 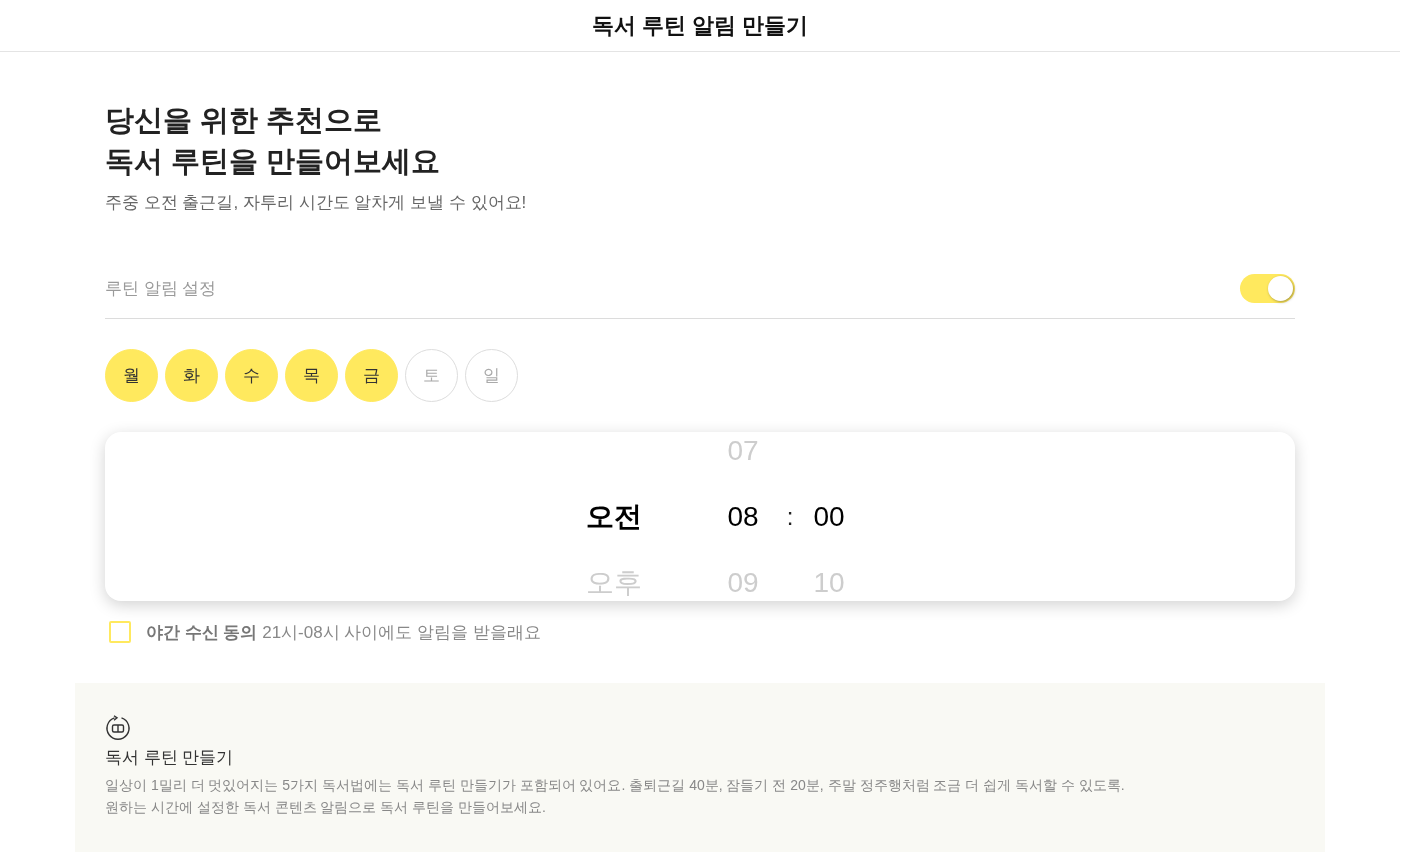 I want to click on day-button: 수, so click(x=251, y=375).